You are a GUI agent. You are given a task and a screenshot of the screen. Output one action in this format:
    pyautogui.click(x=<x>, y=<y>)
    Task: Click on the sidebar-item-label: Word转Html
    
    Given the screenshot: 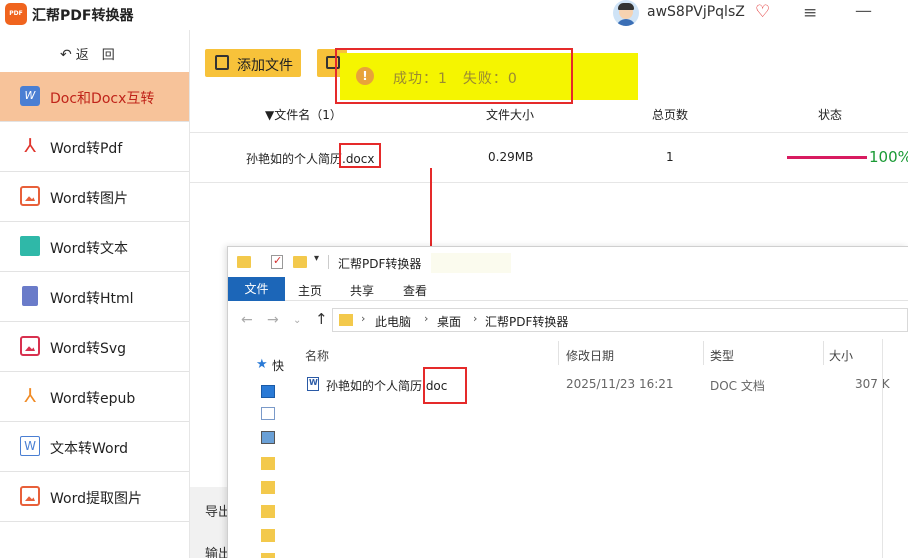 What is the action you would take?
    pyautogui.click(x=92, y=299)
    